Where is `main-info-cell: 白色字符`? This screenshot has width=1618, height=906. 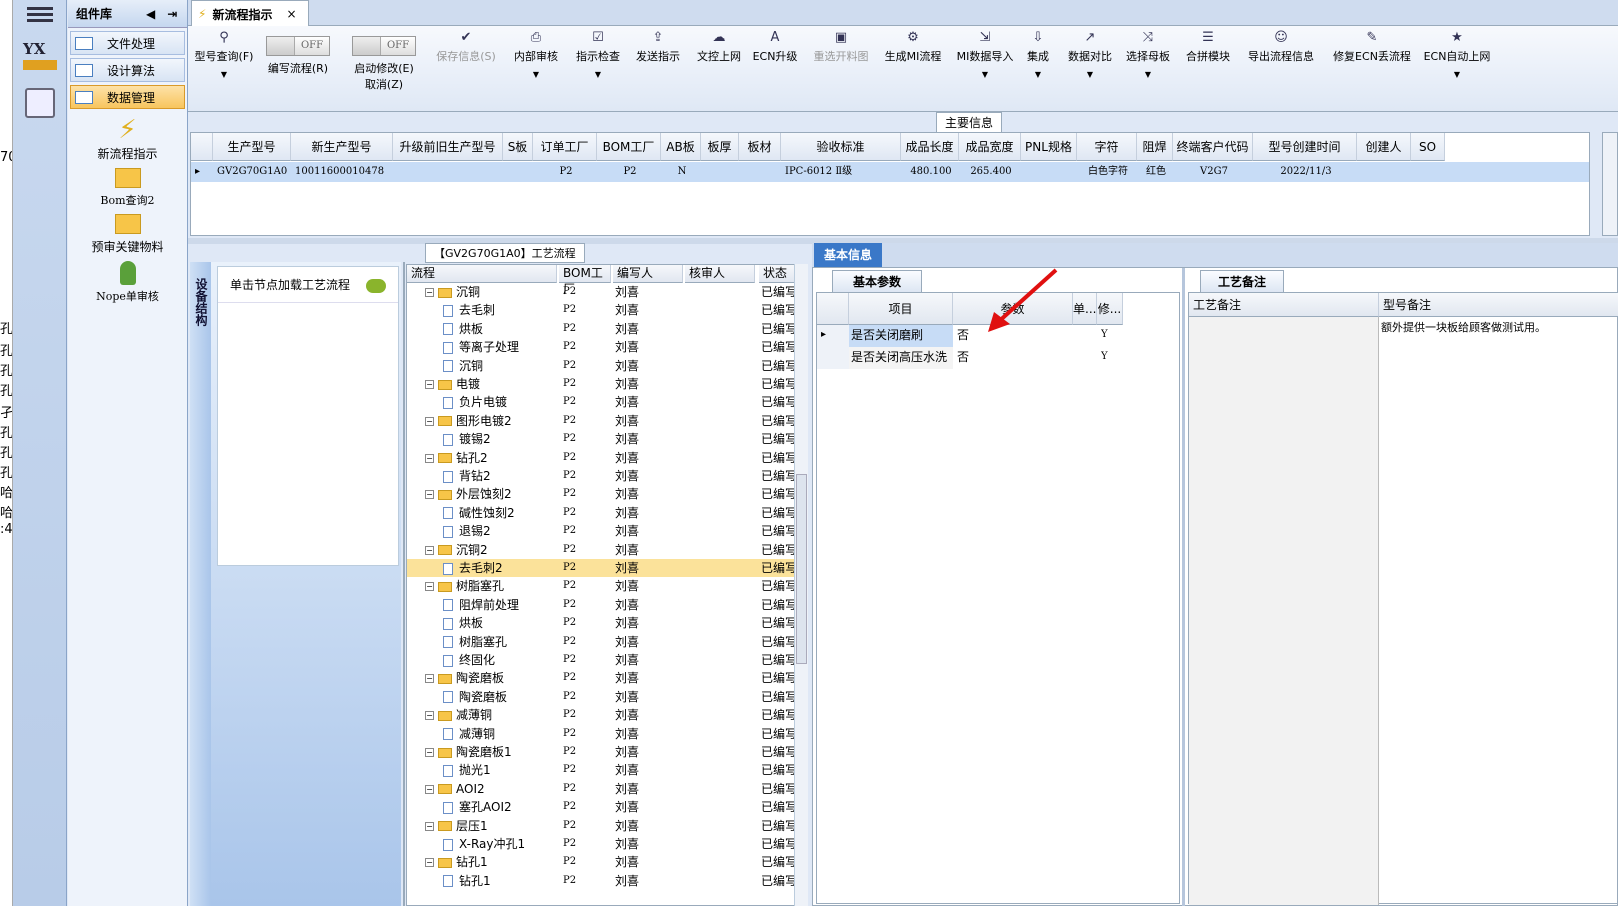 main-info-cell: 白色字符 is located at coordinates (1108, 172).